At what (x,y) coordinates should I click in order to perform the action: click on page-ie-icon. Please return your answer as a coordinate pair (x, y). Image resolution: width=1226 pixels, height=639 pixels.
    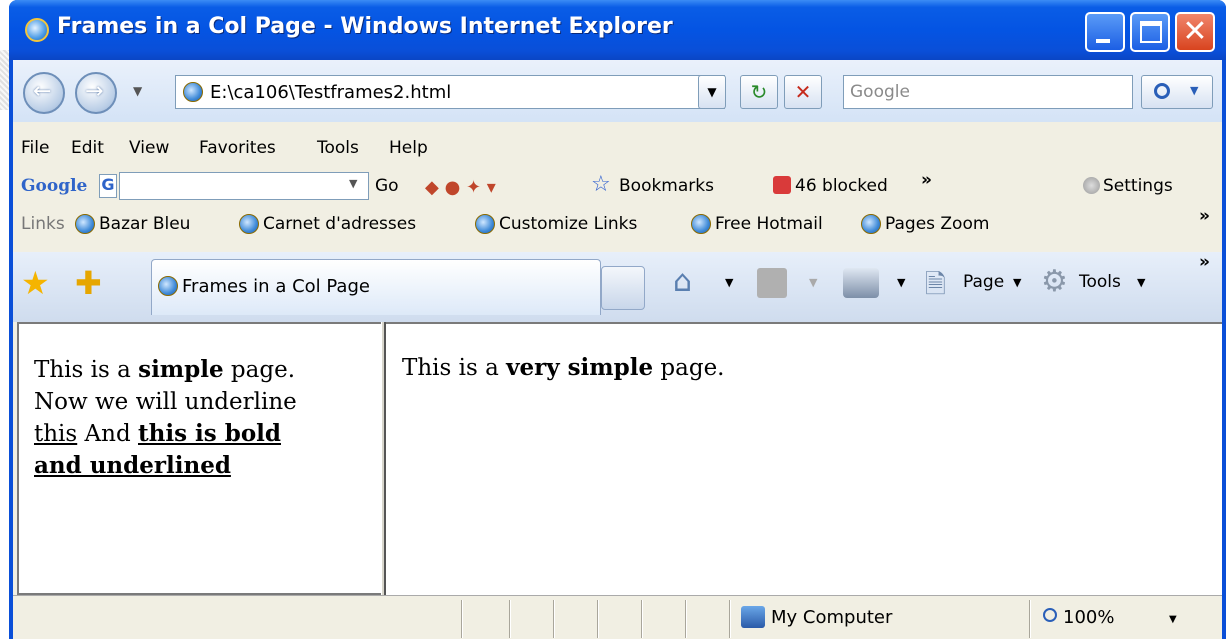
    Looking at the image, I should click on (193, 92).